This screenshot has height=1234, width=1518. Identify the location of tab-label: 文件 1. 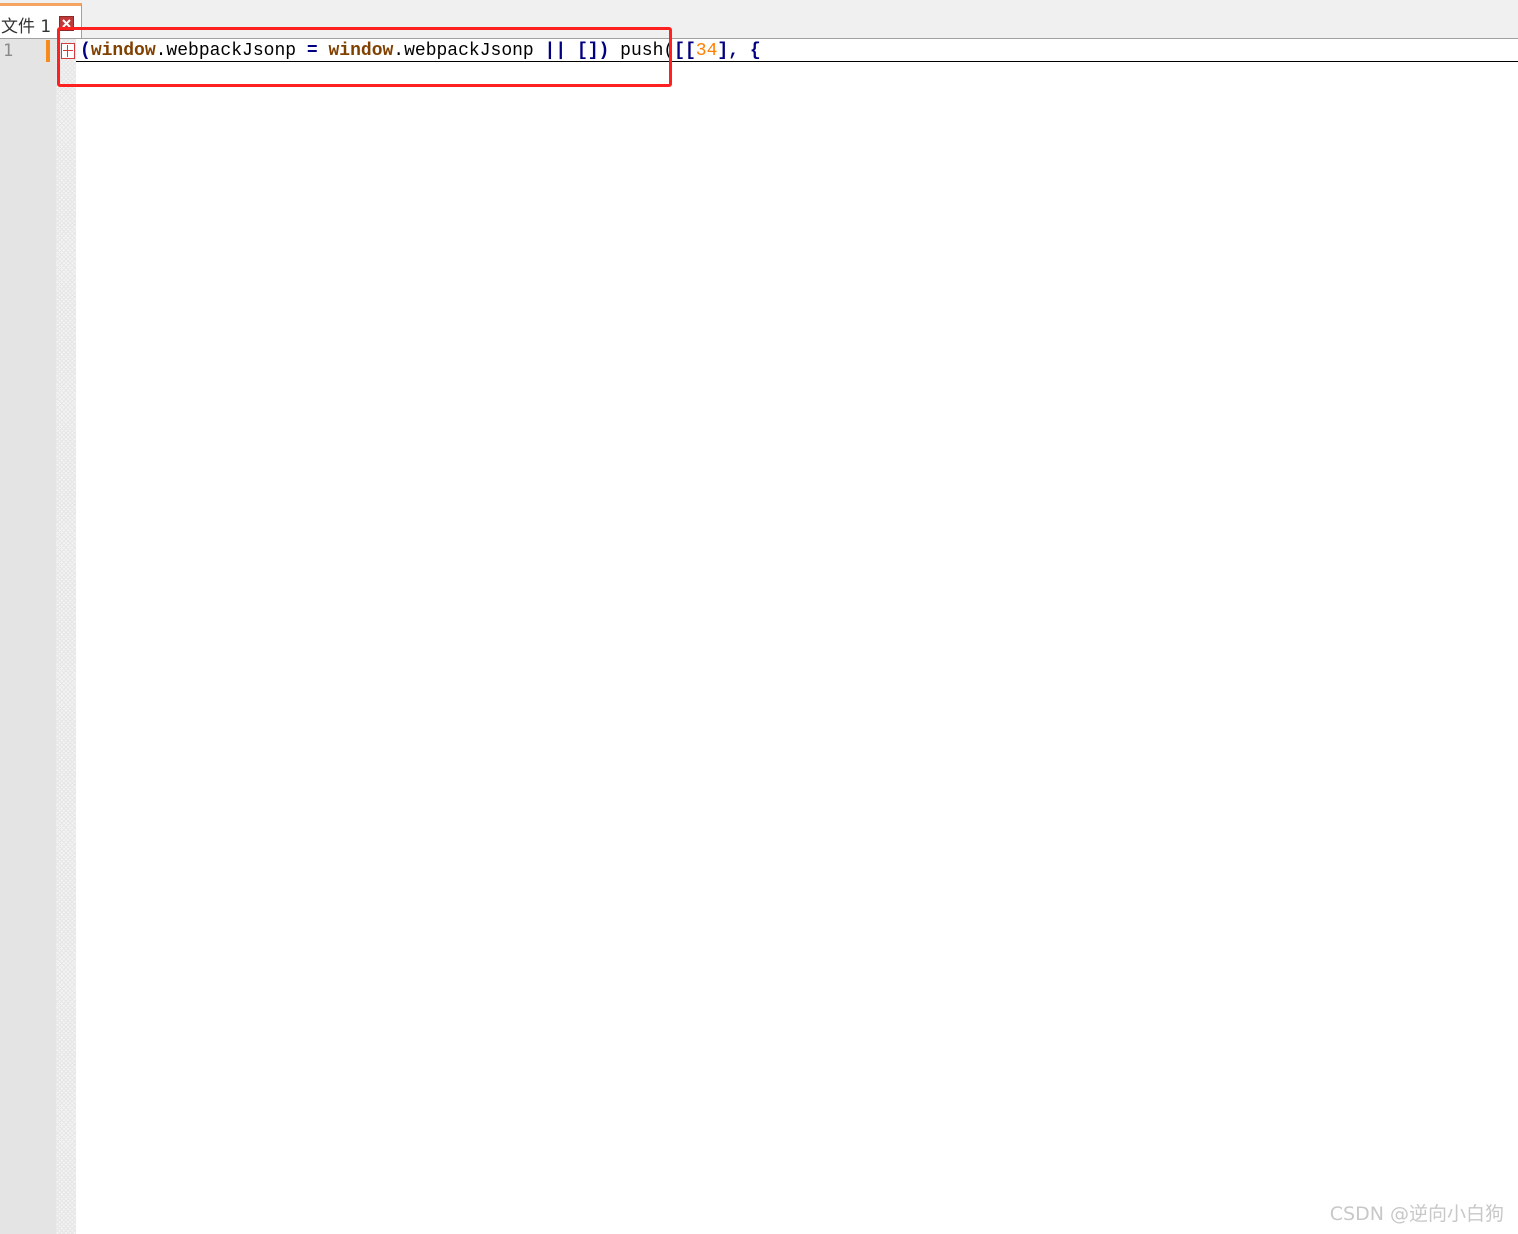
(26, 27).